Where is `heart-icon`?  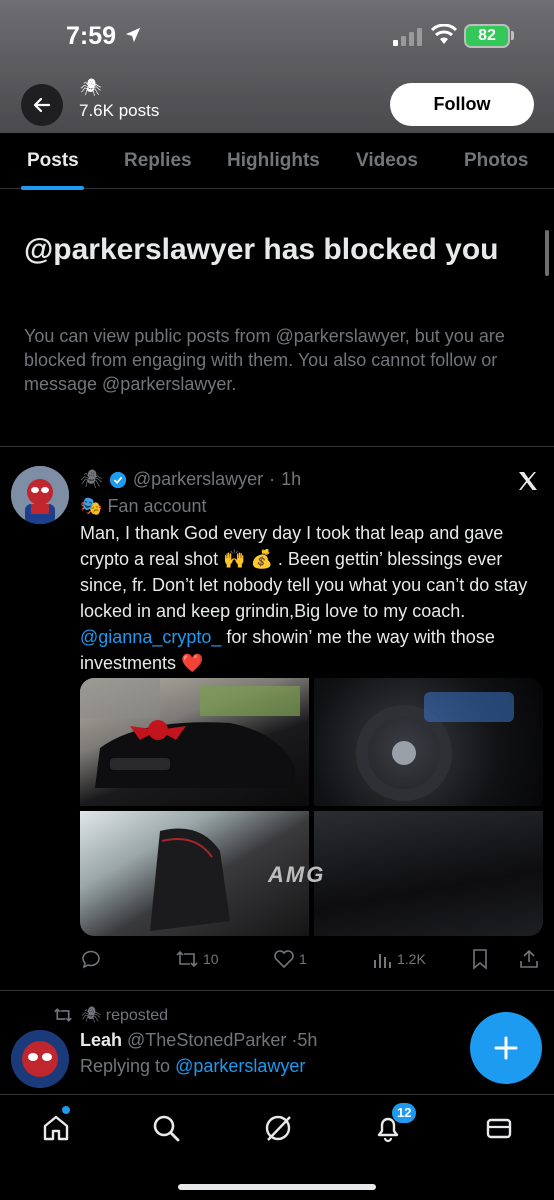
heart-icon is located at coordinates (284, 959).